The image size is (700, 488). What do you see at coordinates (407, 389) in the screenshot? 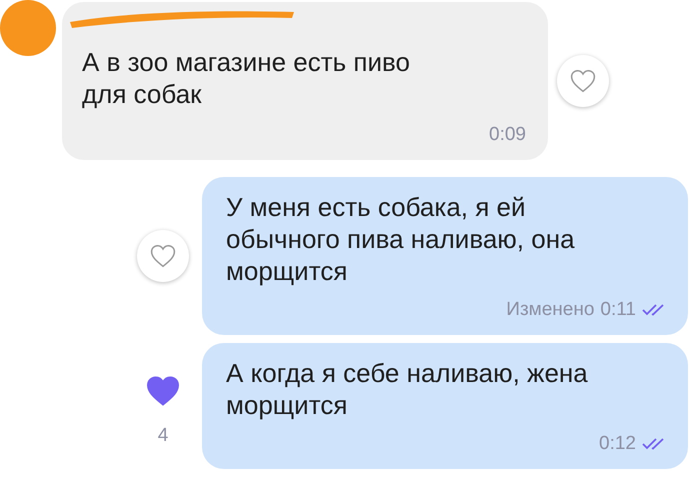
I see `message-text: А когда я себе наливаю, жена морщится` at bounding box center [407, 389].